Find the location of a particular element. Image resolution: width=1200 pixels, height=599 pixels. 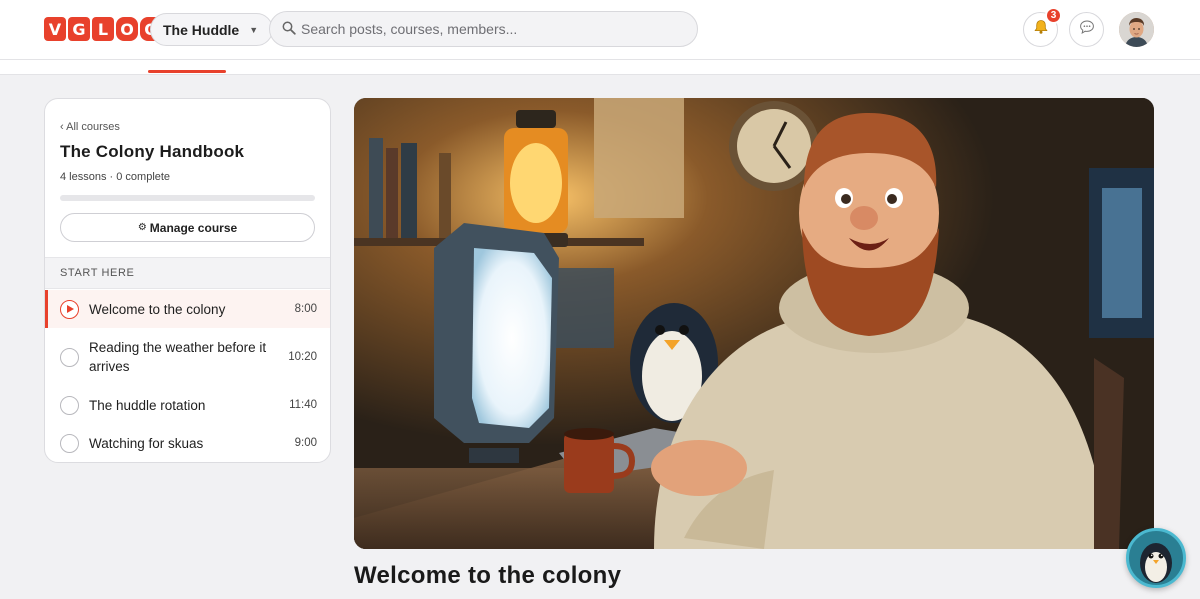

community-switcher: The Huddle ▼ is located at coordinates (212, 29).